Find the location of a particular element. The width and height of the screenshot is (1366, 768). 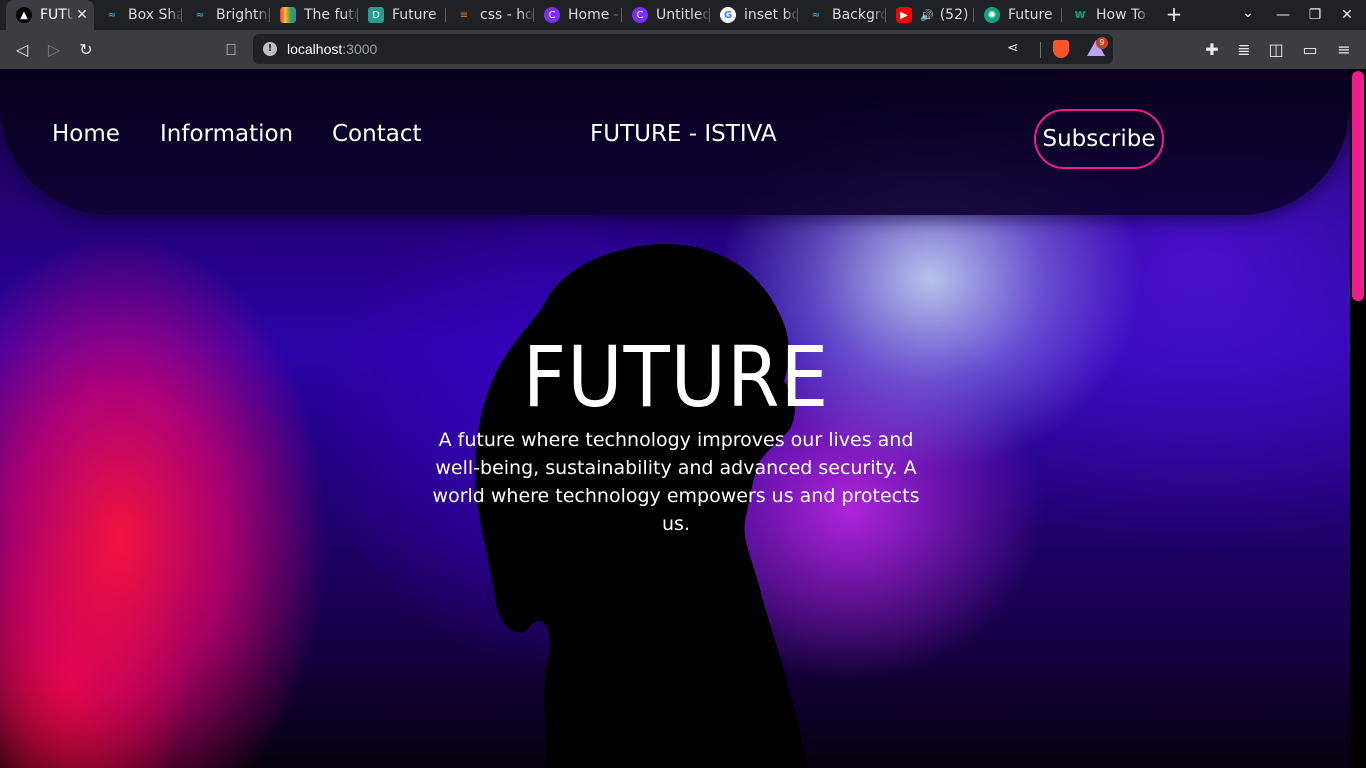

tab-inset-box: G inset box is located at coordinates (754, 15).